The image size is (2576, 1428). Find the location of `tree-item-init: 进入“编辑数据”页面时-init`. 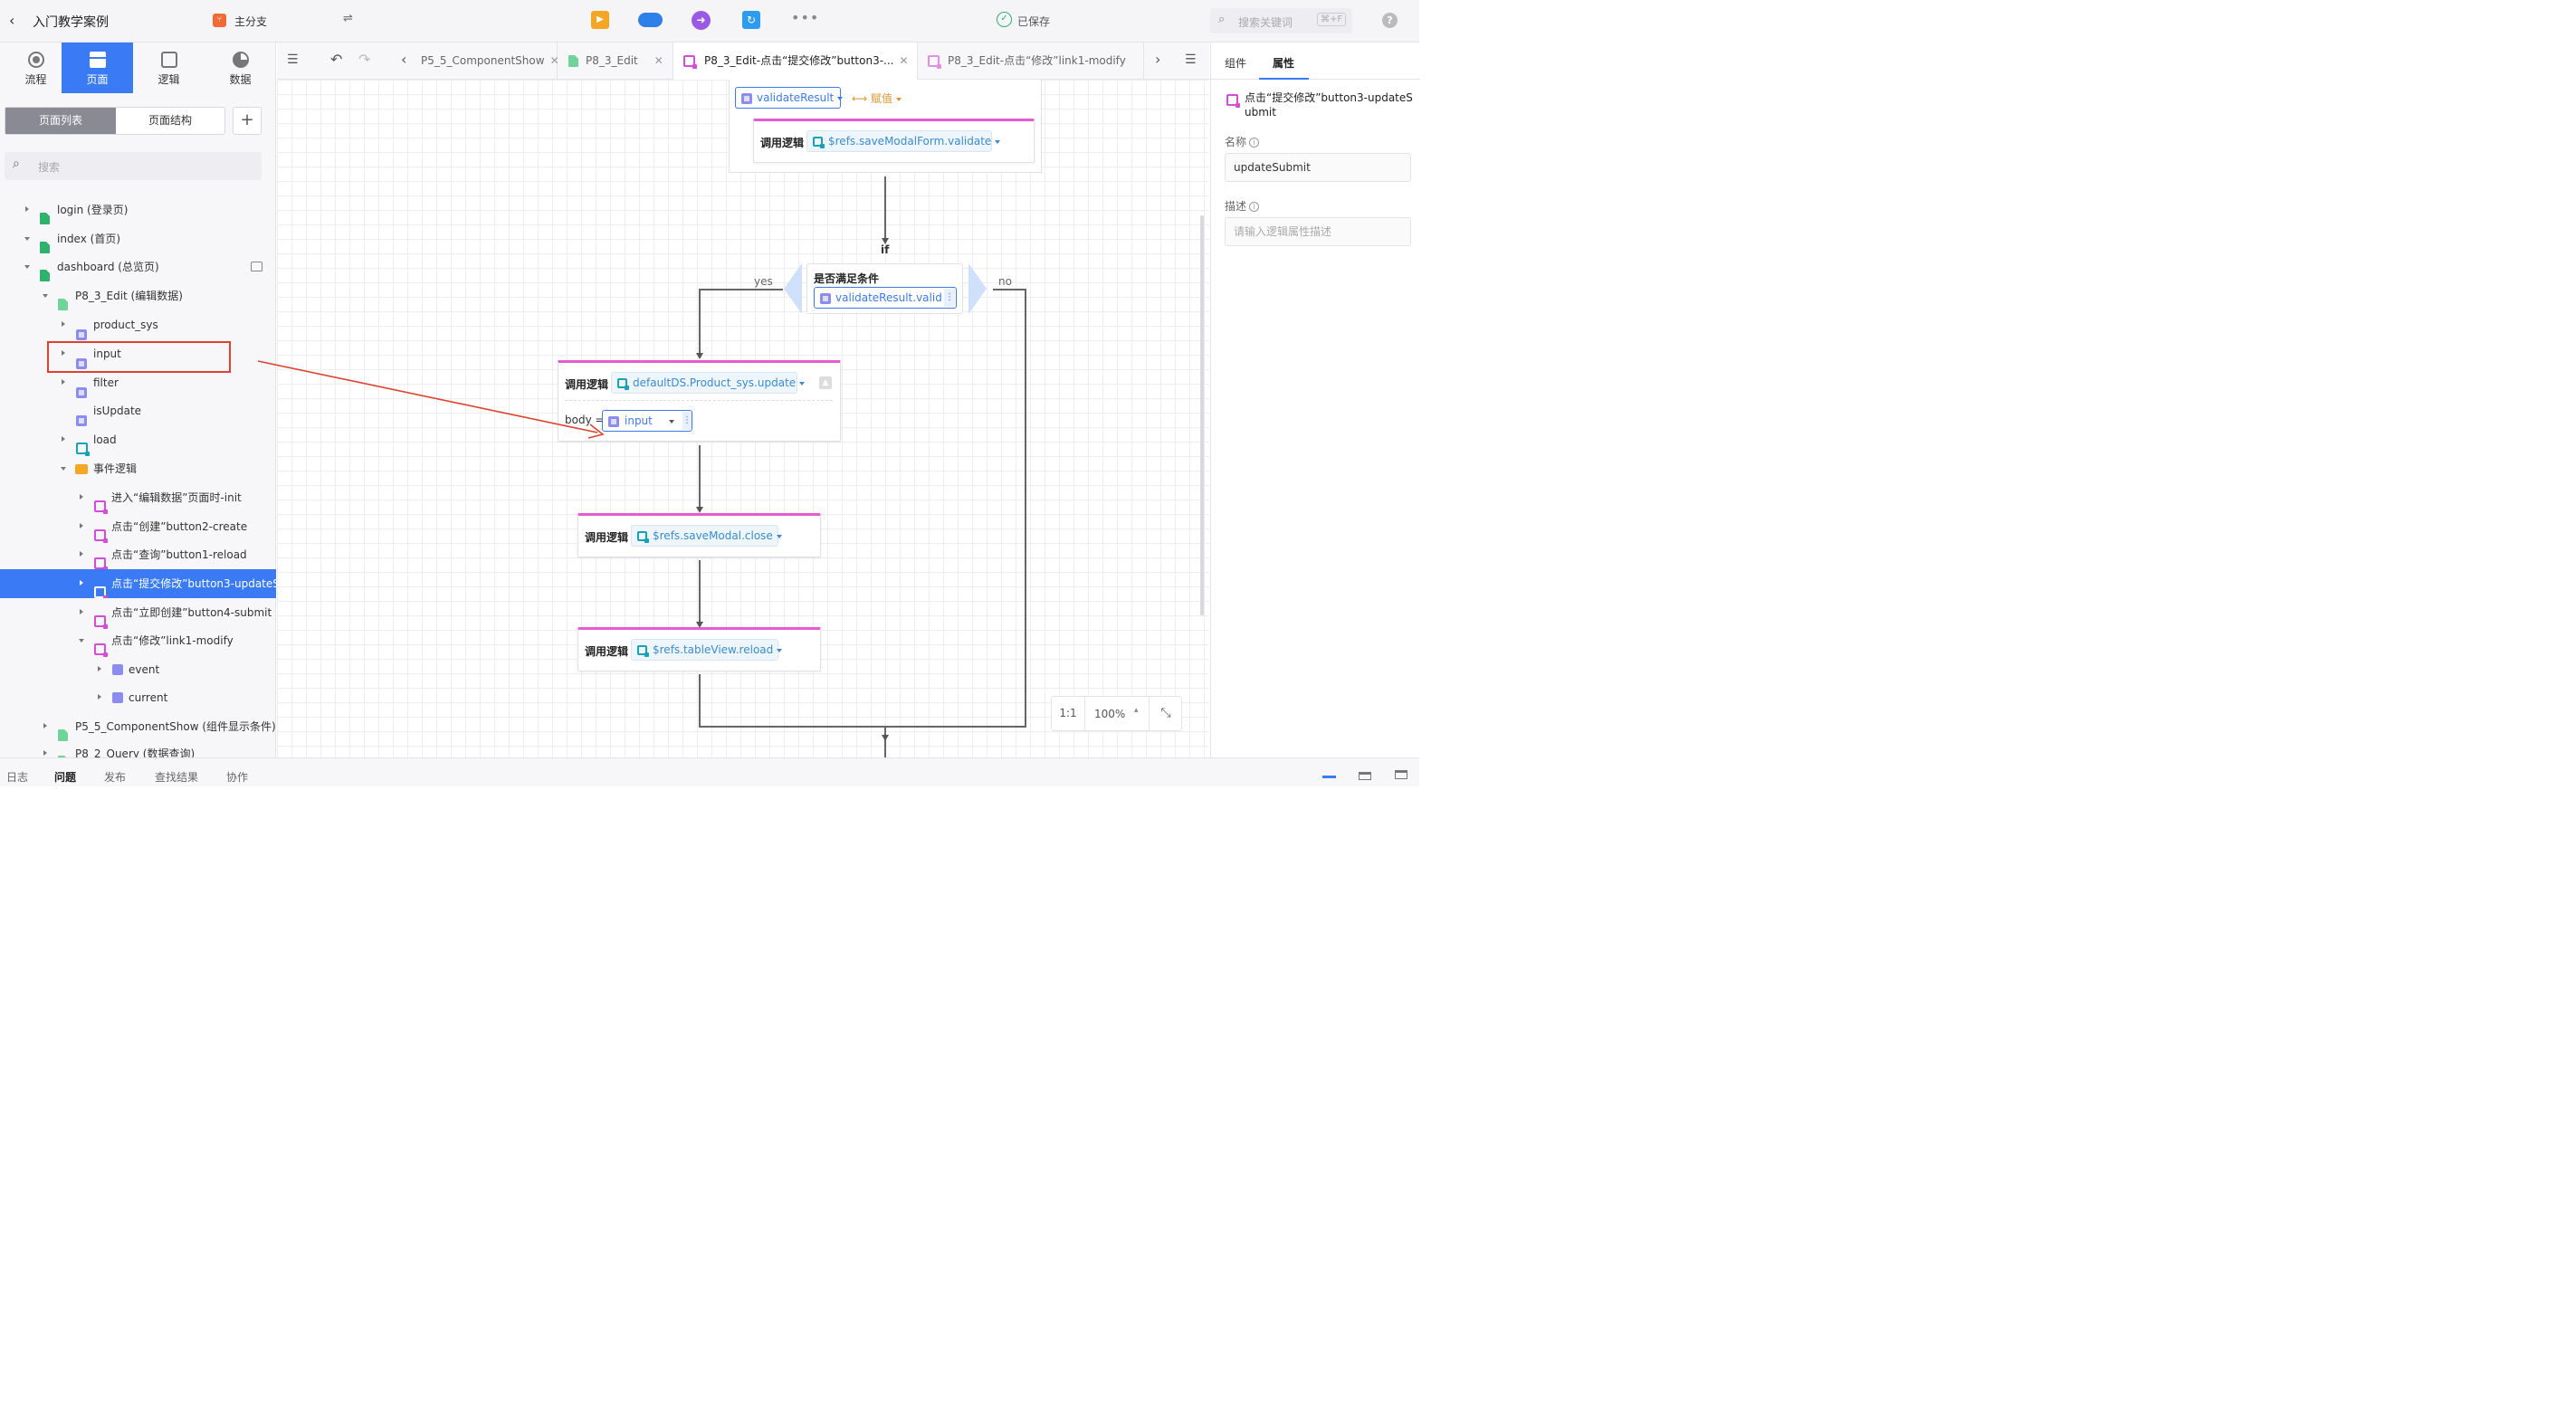

tree-item-init: 进入“编辑数据”页面时-init is located at coordinates (138, 498).